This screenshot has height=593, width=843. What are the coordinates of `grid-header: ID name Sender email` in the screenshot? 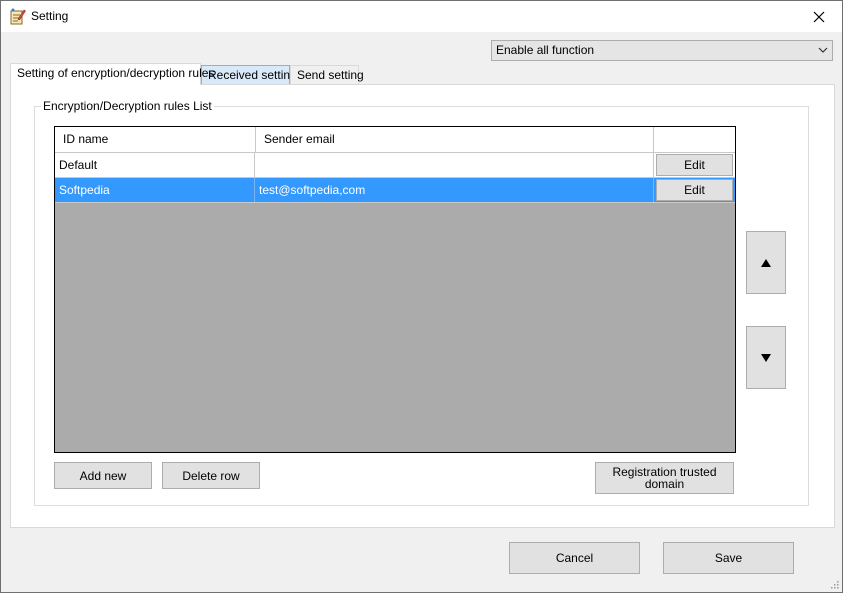 It's located at (395, 140).